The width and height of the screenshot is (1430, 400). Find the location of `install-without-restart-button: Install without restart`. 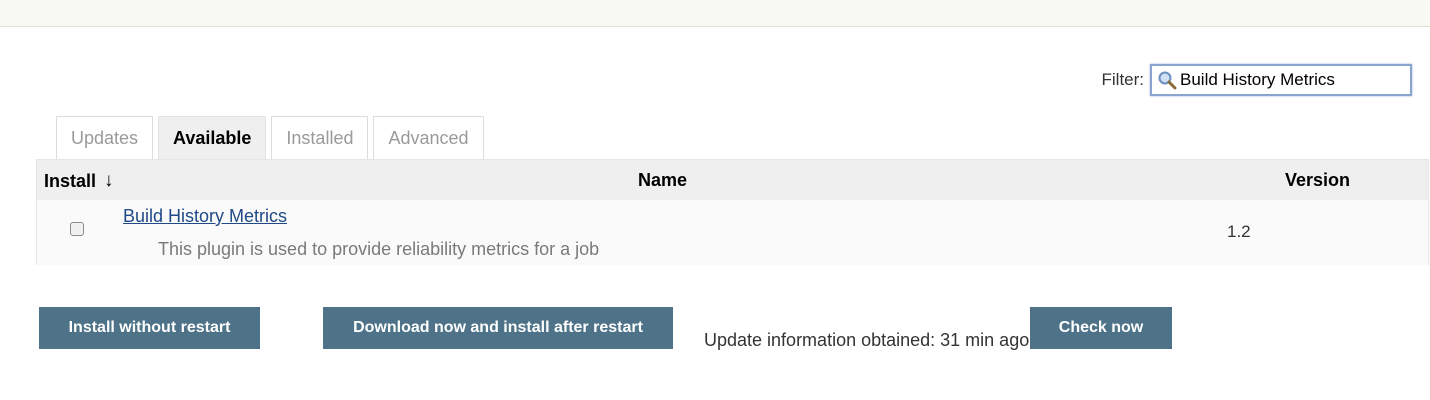

install-without-restart-button: Install without restart is located at coordinates (149, 328).